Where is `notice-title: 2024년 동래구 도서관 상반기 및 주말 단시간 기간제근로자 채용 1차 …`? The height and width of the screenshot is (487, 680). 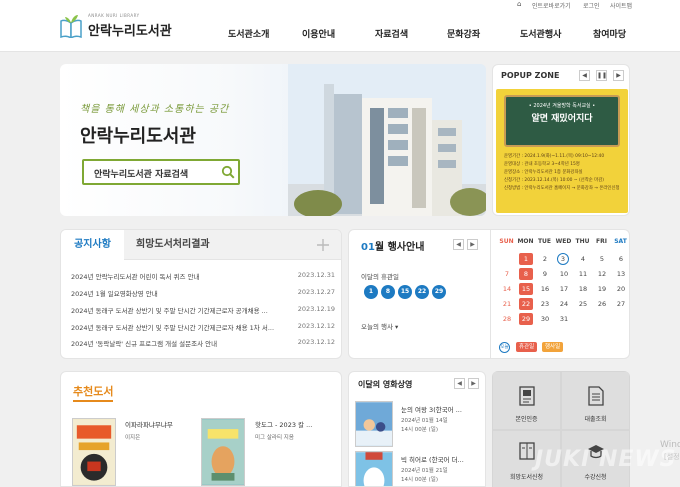 notice-title: 2024년 동래구 도서관 상반기 및 주말 단시간 기간제근로자 채용 1차 … is located at coordinates (173, 327).